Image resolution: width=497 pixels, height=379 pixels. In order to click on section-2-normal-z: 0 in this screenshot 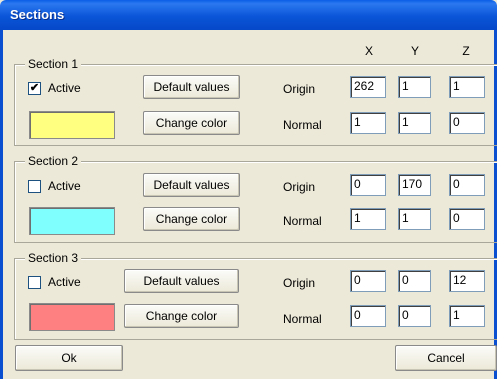, I will do `click(467, 219)`.